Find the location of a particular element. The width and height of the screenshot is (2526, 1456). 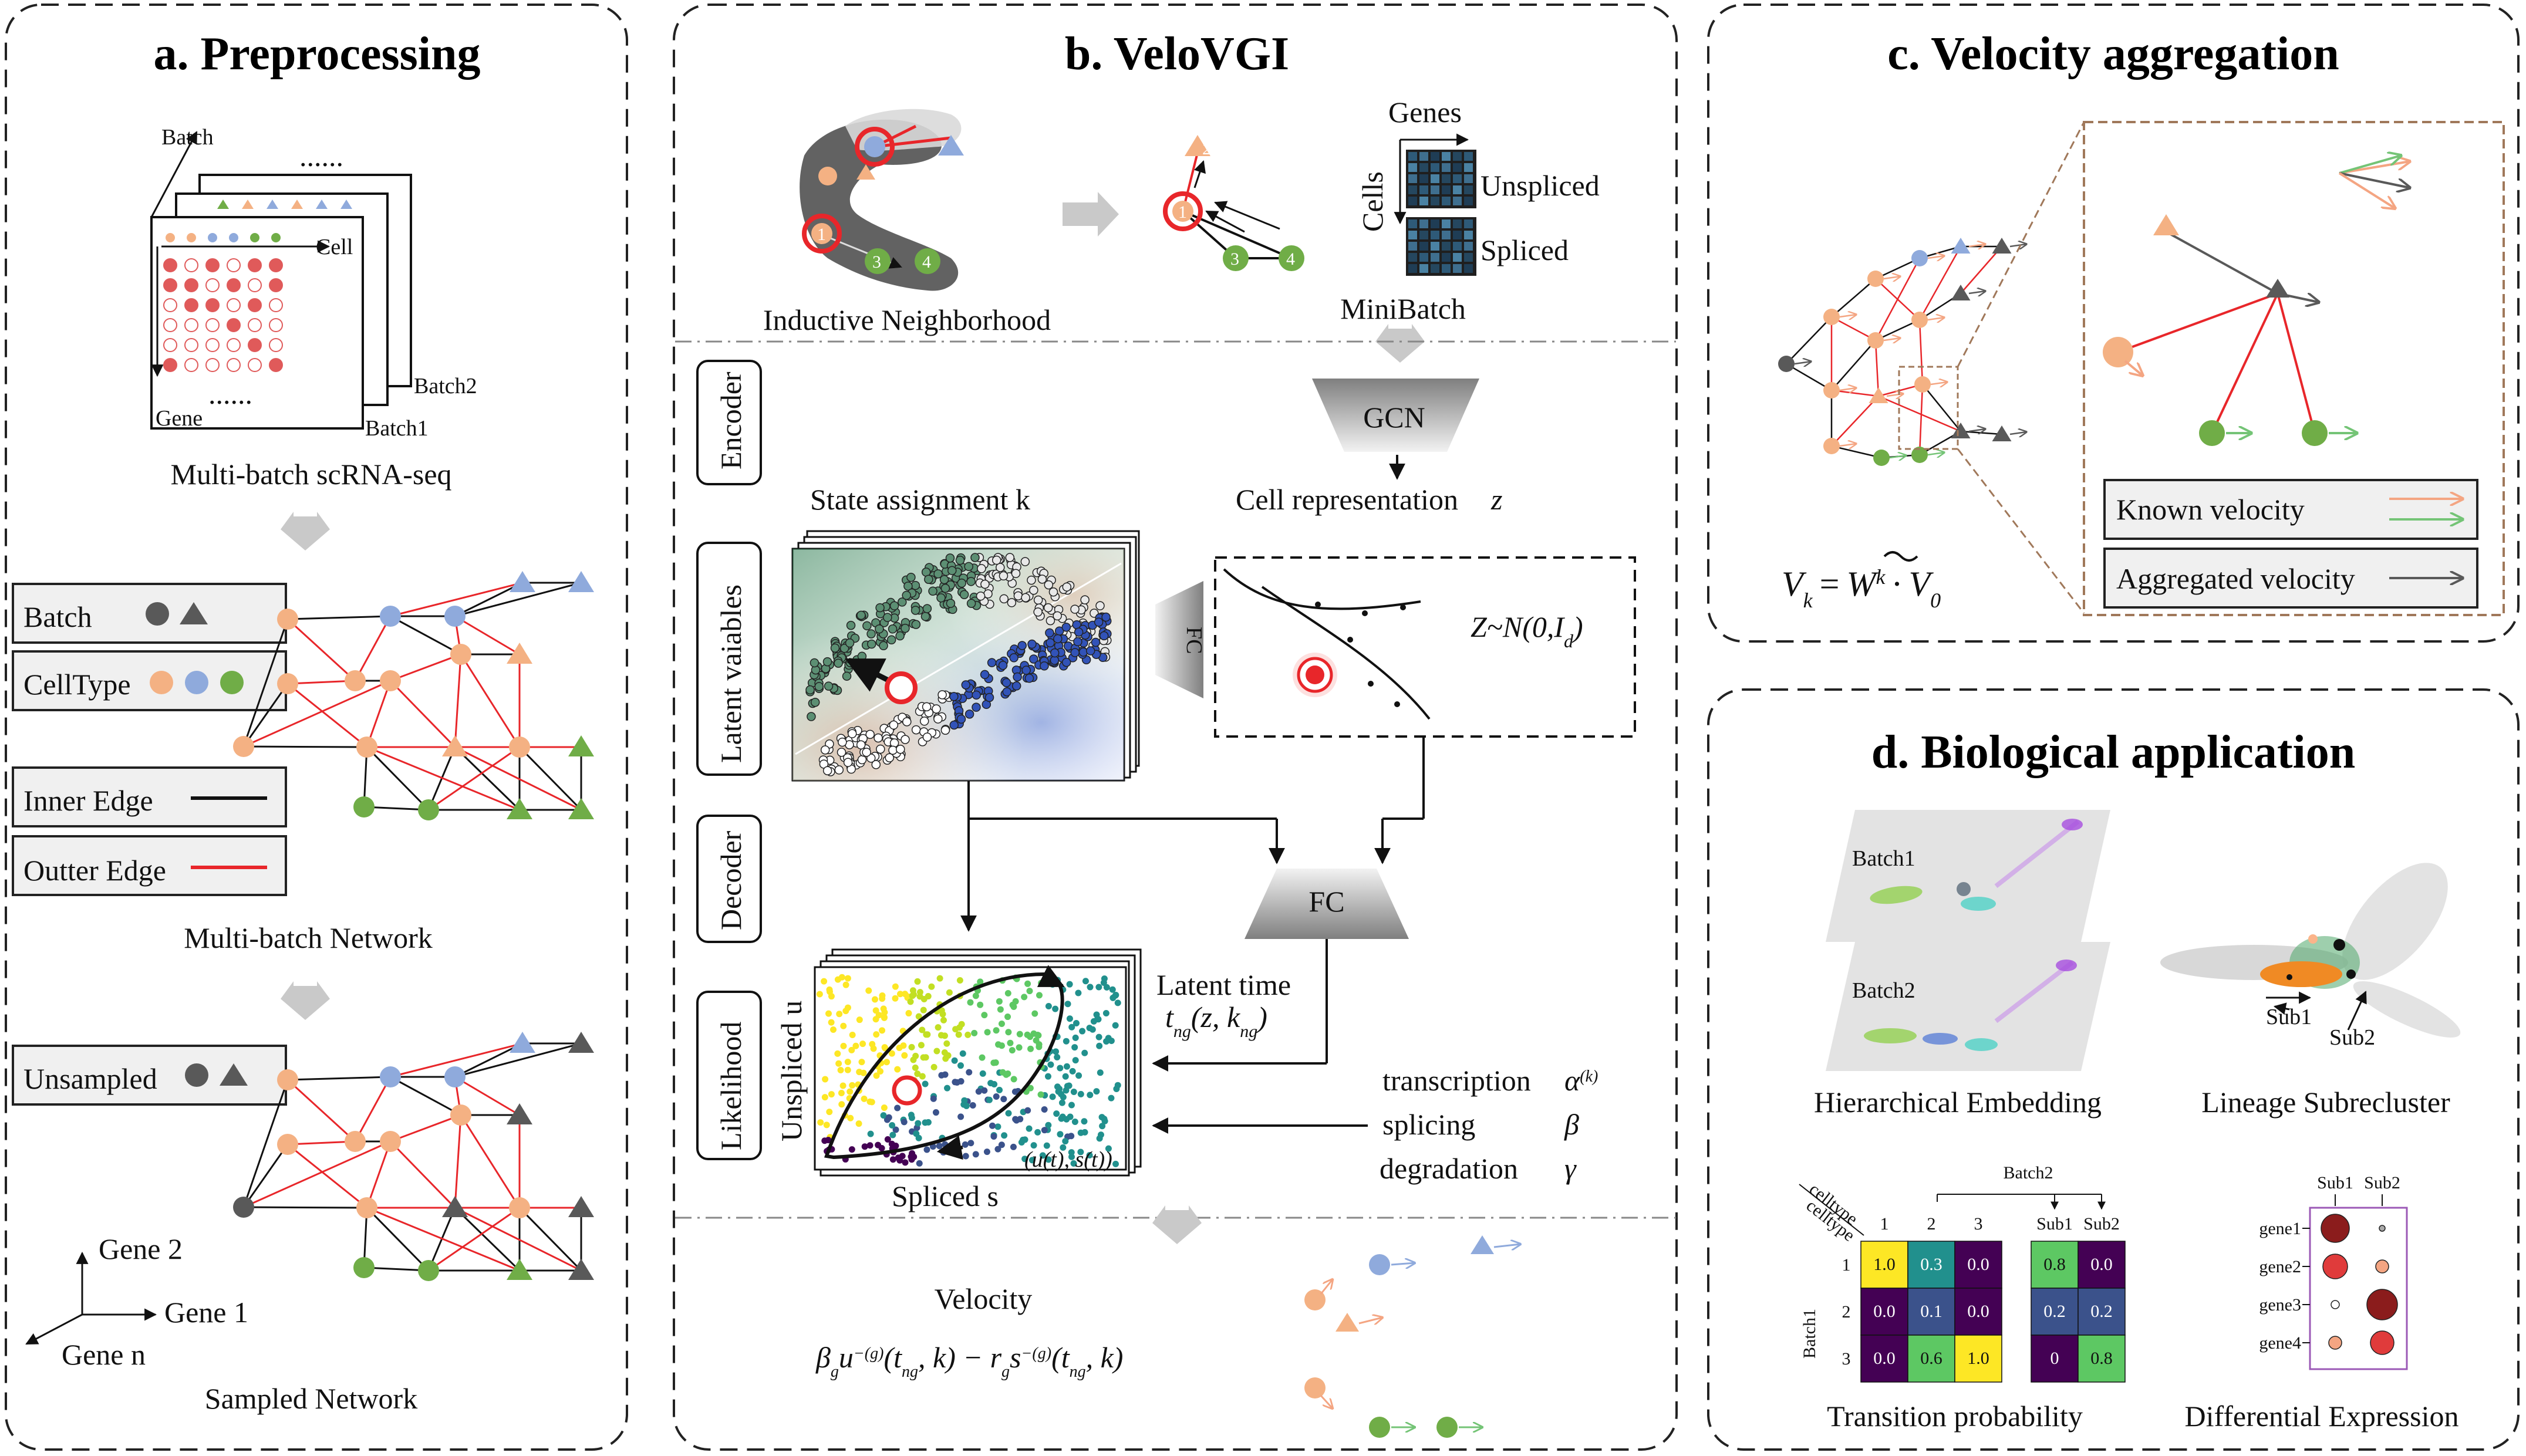

heat-col-label: 2 is located at coordinates (1931, 1224).